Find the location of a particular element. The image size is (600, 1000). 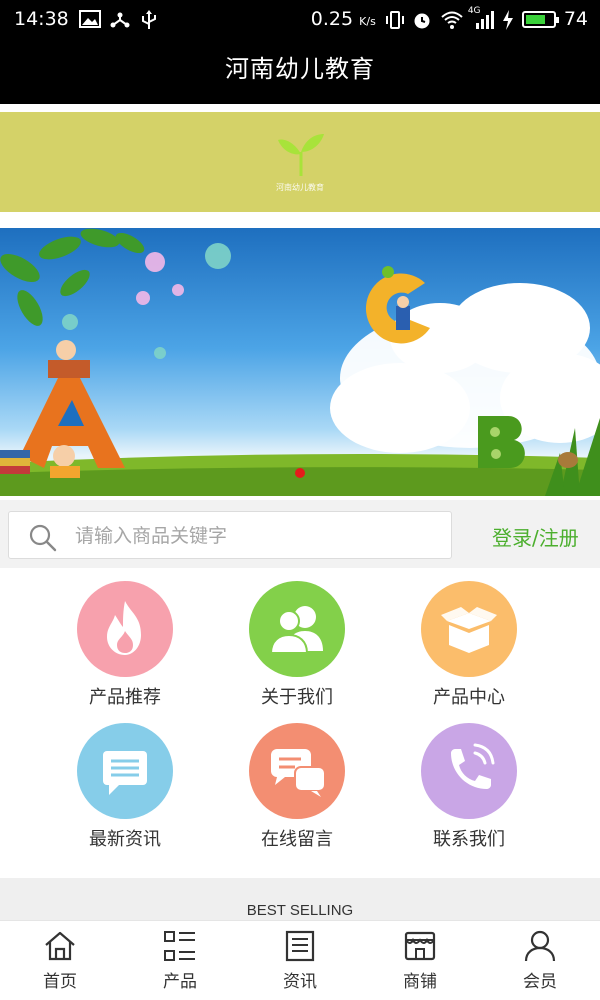

message-icon is located at coordinates (125, 773).